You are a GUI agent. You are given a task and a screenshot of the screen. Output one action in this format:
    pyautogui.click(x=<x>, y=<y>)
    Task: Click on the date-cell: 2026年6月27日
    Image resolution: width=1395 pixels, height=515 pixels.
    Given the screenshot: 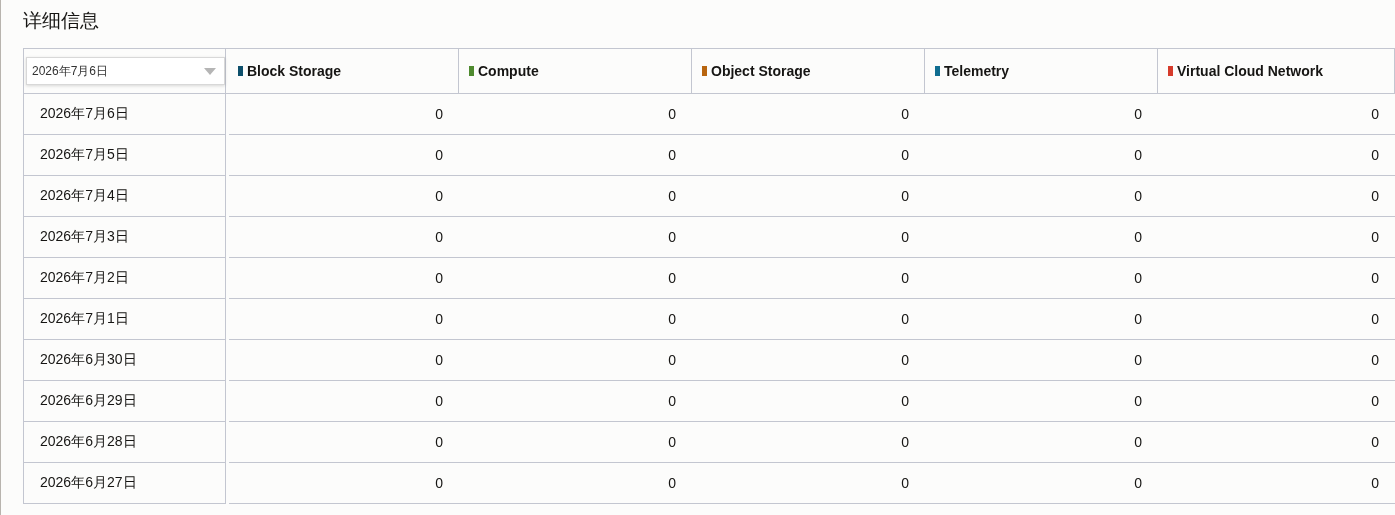 What is the action you would take?
    pyautogui.click(x=125, y=483)
    